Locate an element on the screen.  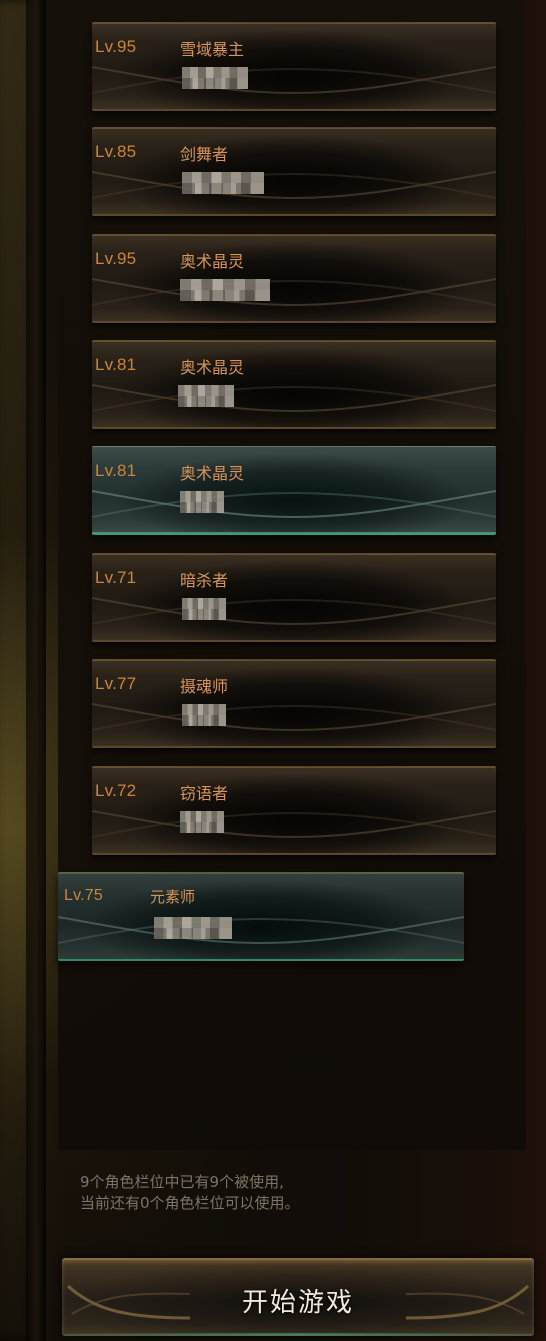
slot-info-line2: 当前还有0个角色栏位可以使用。 is located at coordinates (190, 1203).